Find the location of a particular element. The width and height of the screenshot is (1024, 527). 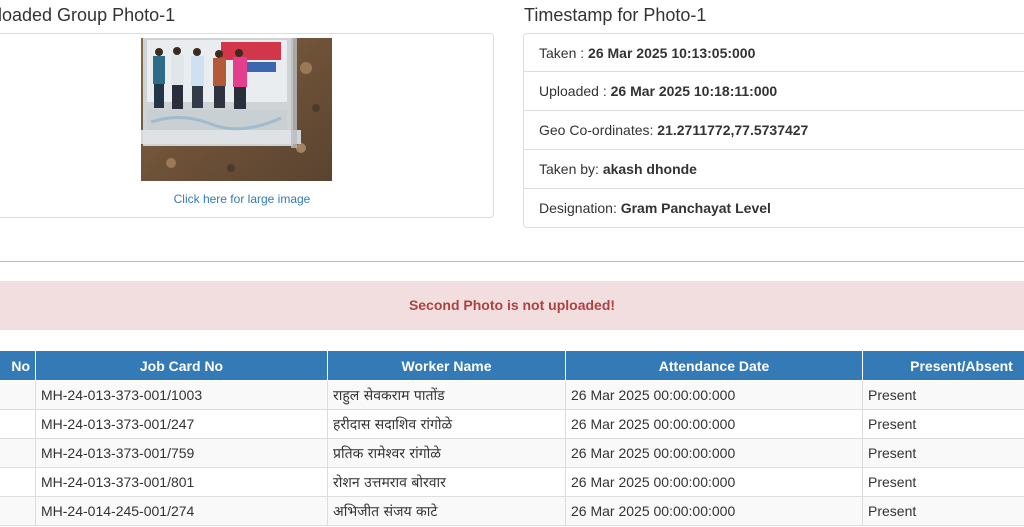

cell-worker-name: रोशन उत्तमराव बोरवार is located at coordinates (446, 482).